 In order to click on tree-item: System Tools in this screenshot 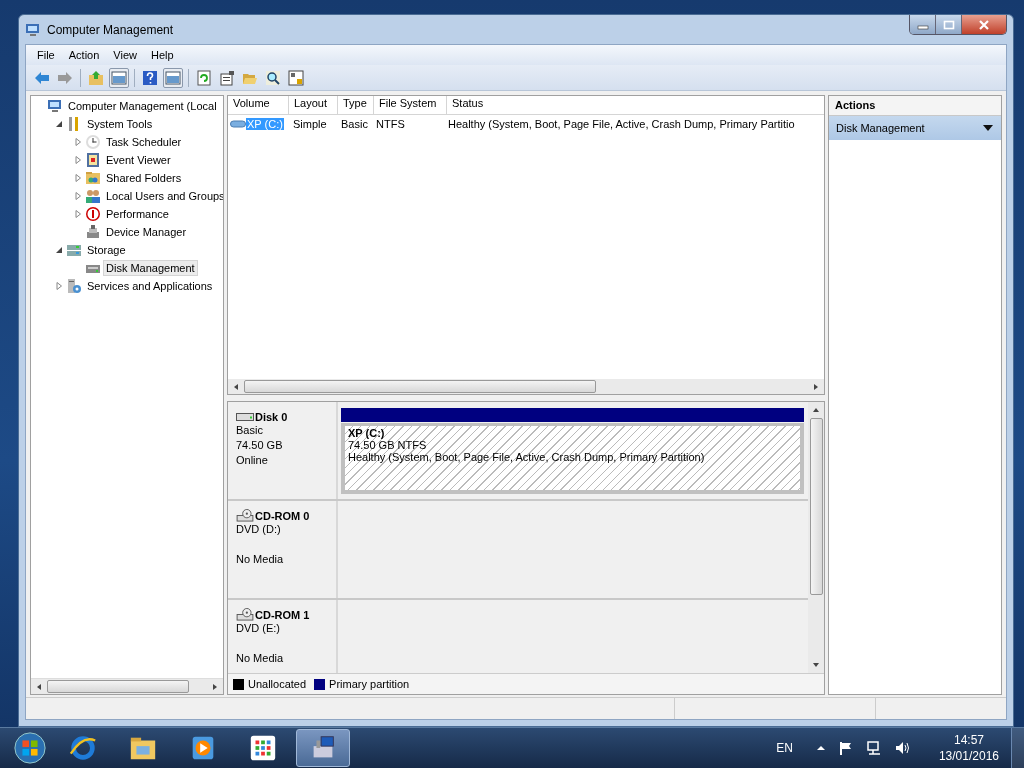, I will do `click(120, 124)`.